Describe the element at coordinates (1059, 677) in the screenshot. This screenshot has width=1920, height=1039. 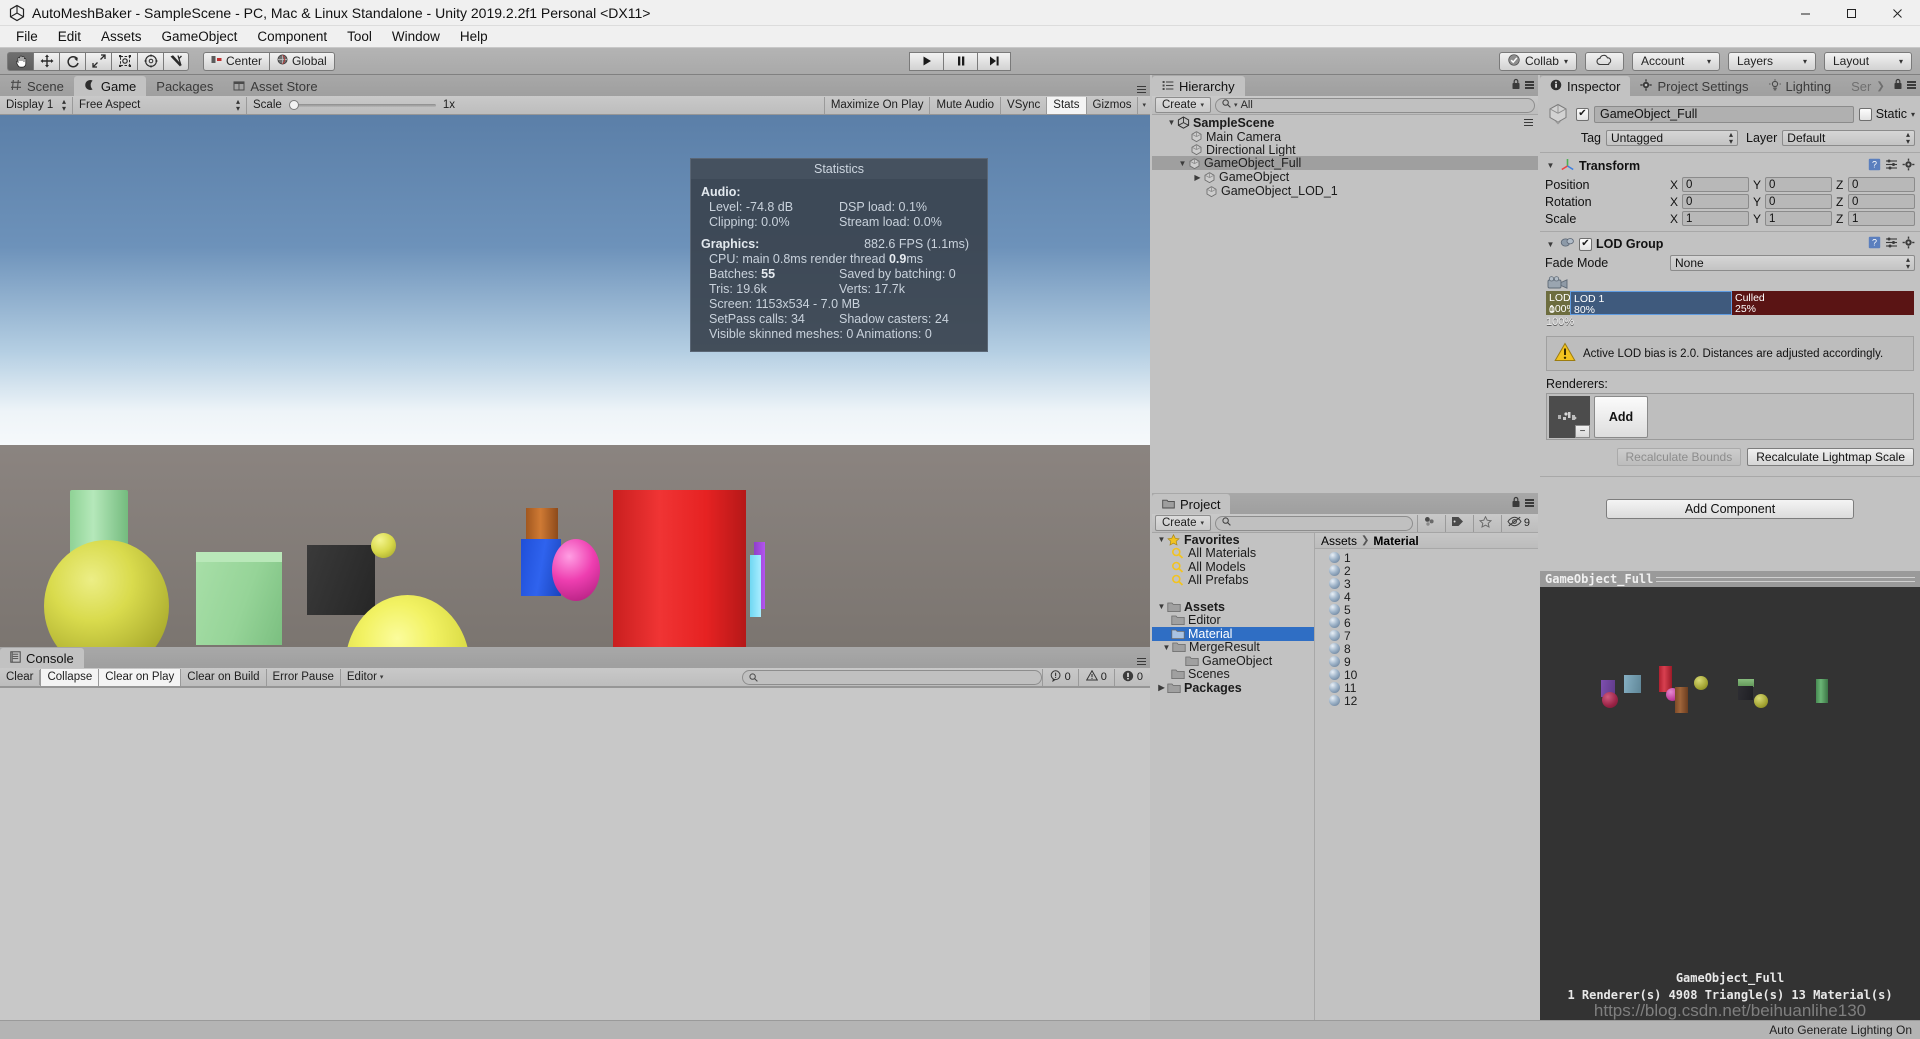
I see `log-count-badge: 0` at that location.